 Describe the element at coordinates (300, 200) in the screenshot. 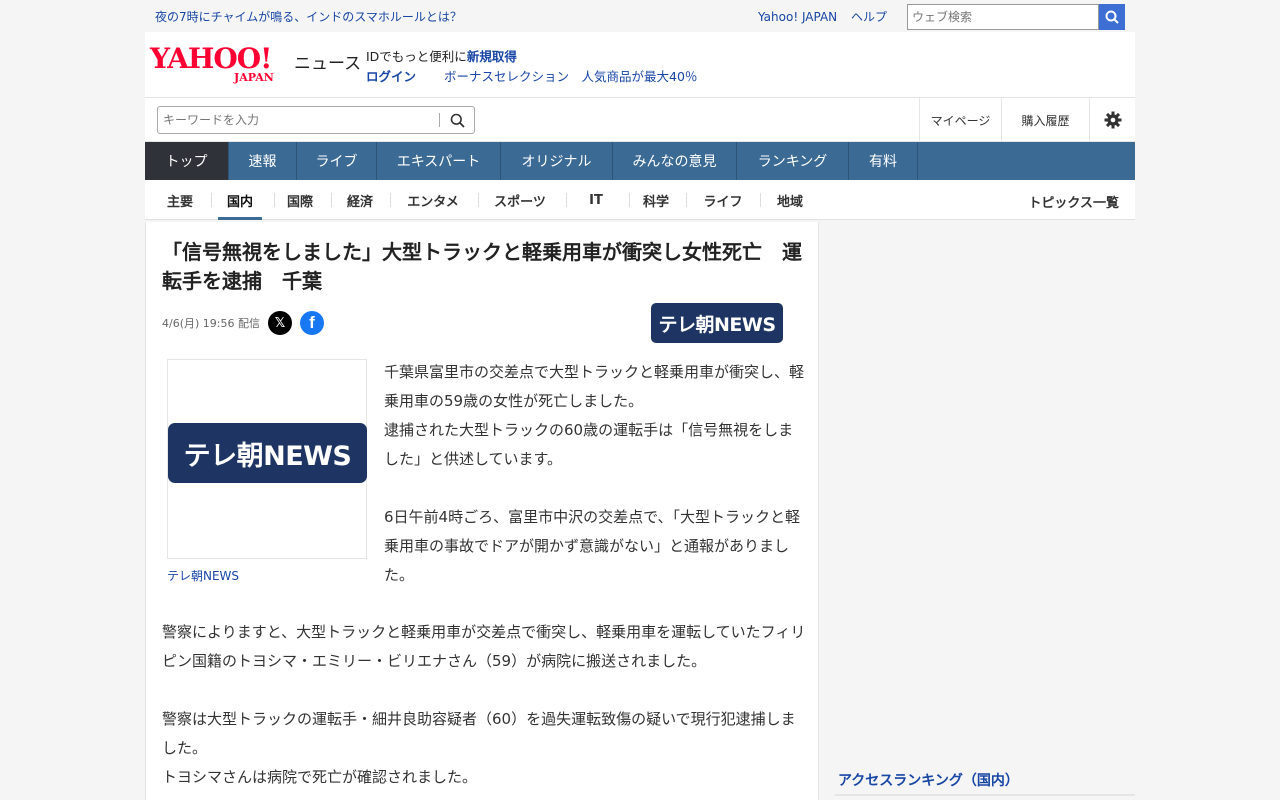

I see `subnav-international: 国際` at that location.